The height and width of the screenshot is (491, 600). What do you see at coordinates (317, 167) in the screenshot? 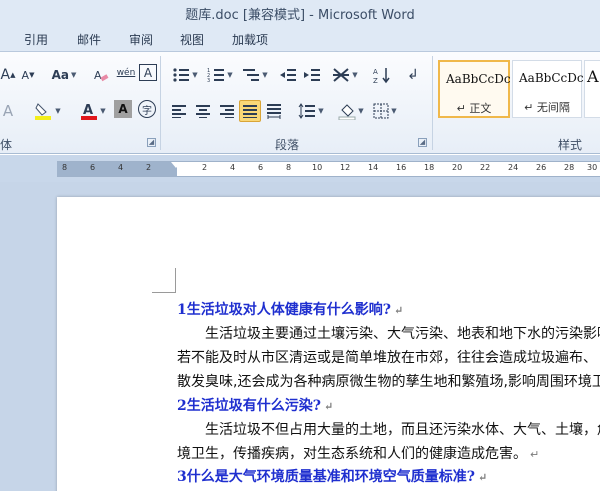
I see `ruler-tick: 10` at bounding box center [317, 167].